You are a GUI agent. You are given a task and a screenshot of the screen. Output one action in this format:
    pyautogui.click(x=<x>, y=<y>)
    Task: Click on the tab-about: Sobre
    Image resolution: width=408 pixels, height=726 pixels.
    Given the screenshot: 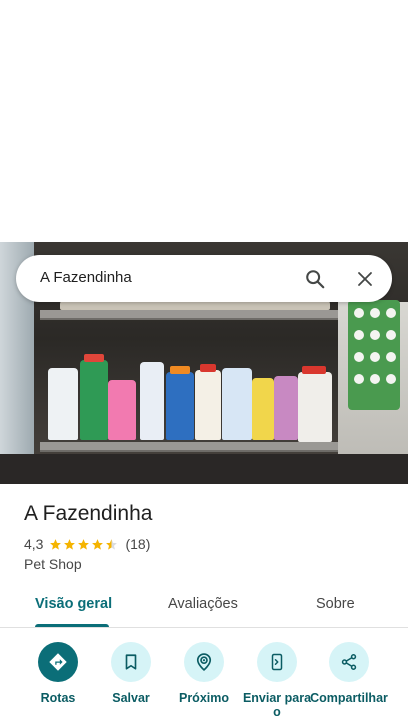 What is the action you would take?
    pyautogui.click(x=335, y=604)
    